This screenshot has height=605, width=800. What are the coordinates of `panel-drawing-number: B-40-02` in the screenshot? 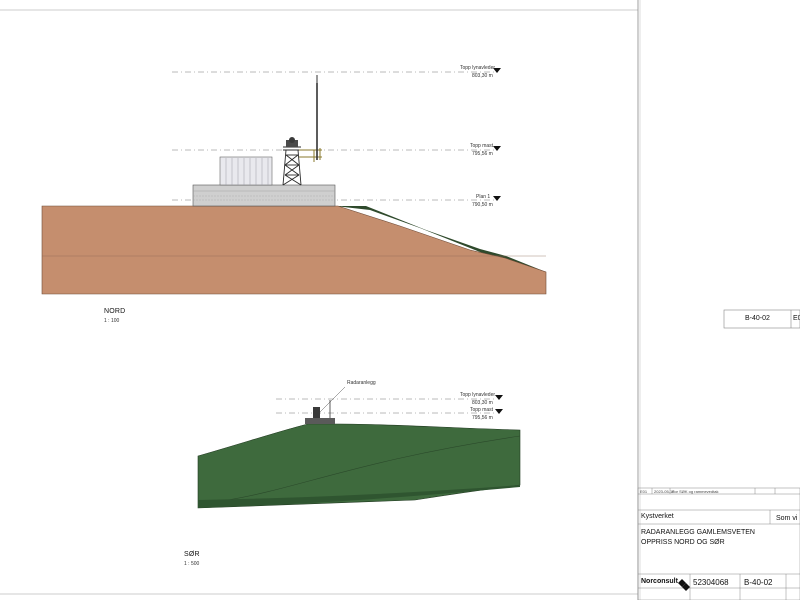 It's located at (757, 318).